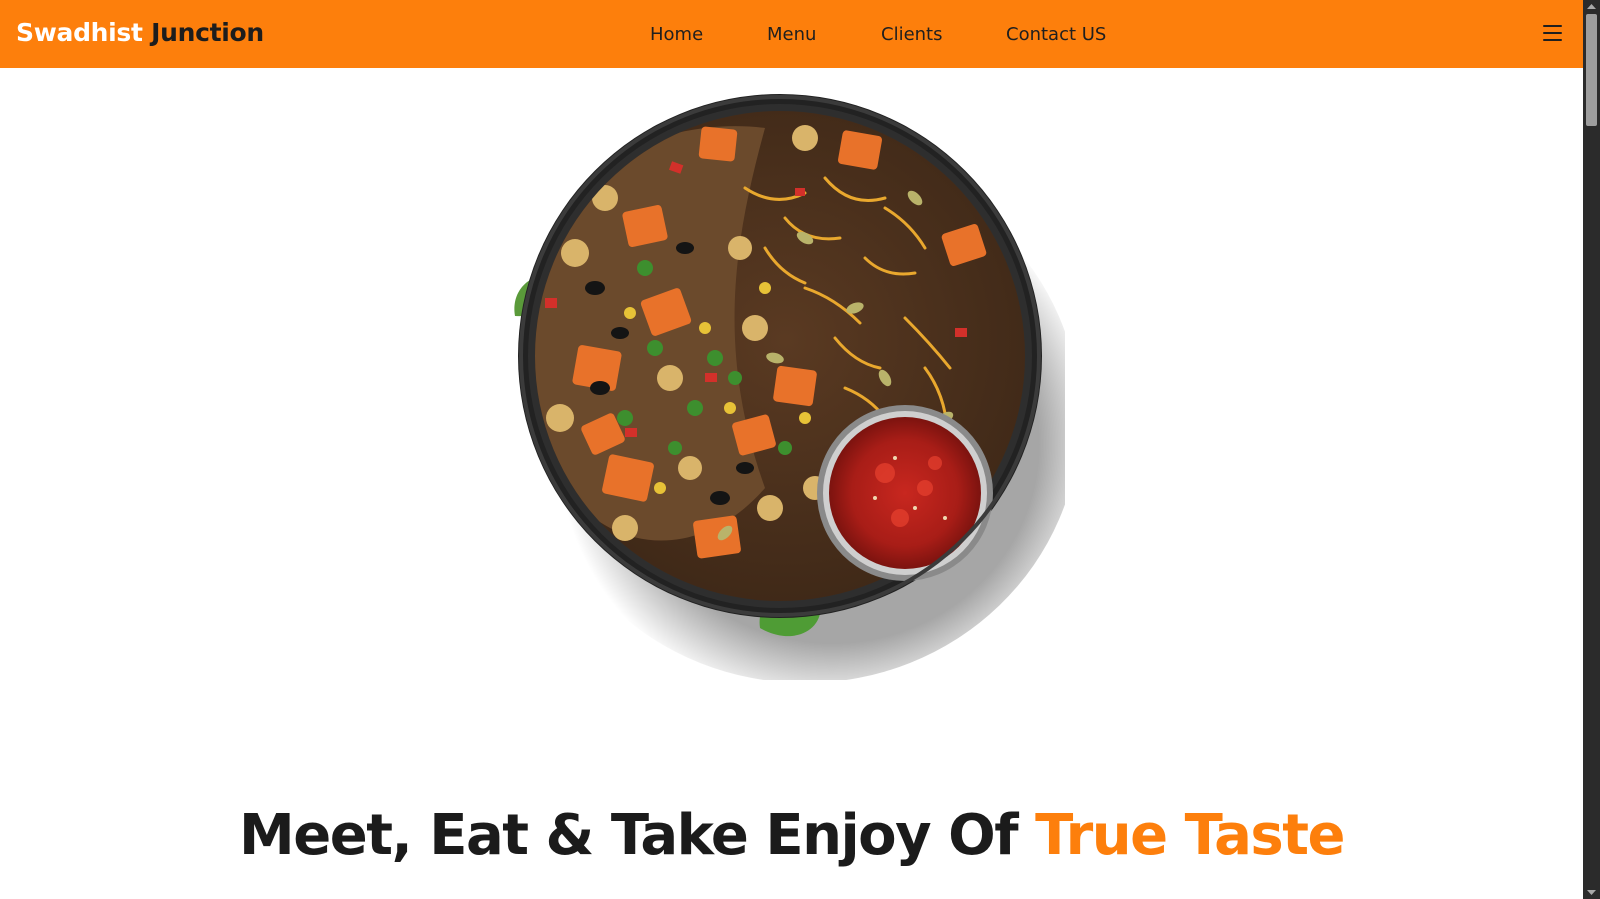 This screenshot has width=1600, height=899. I want to click on brand-logo: Swadhist Junction, so click(140, 33).